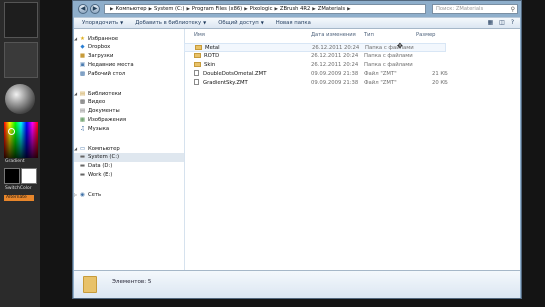  Describe the element at coordinates (170, 23) in the screenshot. I see `add-to-library-button: Добавить в библиотеку ▼` at that location.